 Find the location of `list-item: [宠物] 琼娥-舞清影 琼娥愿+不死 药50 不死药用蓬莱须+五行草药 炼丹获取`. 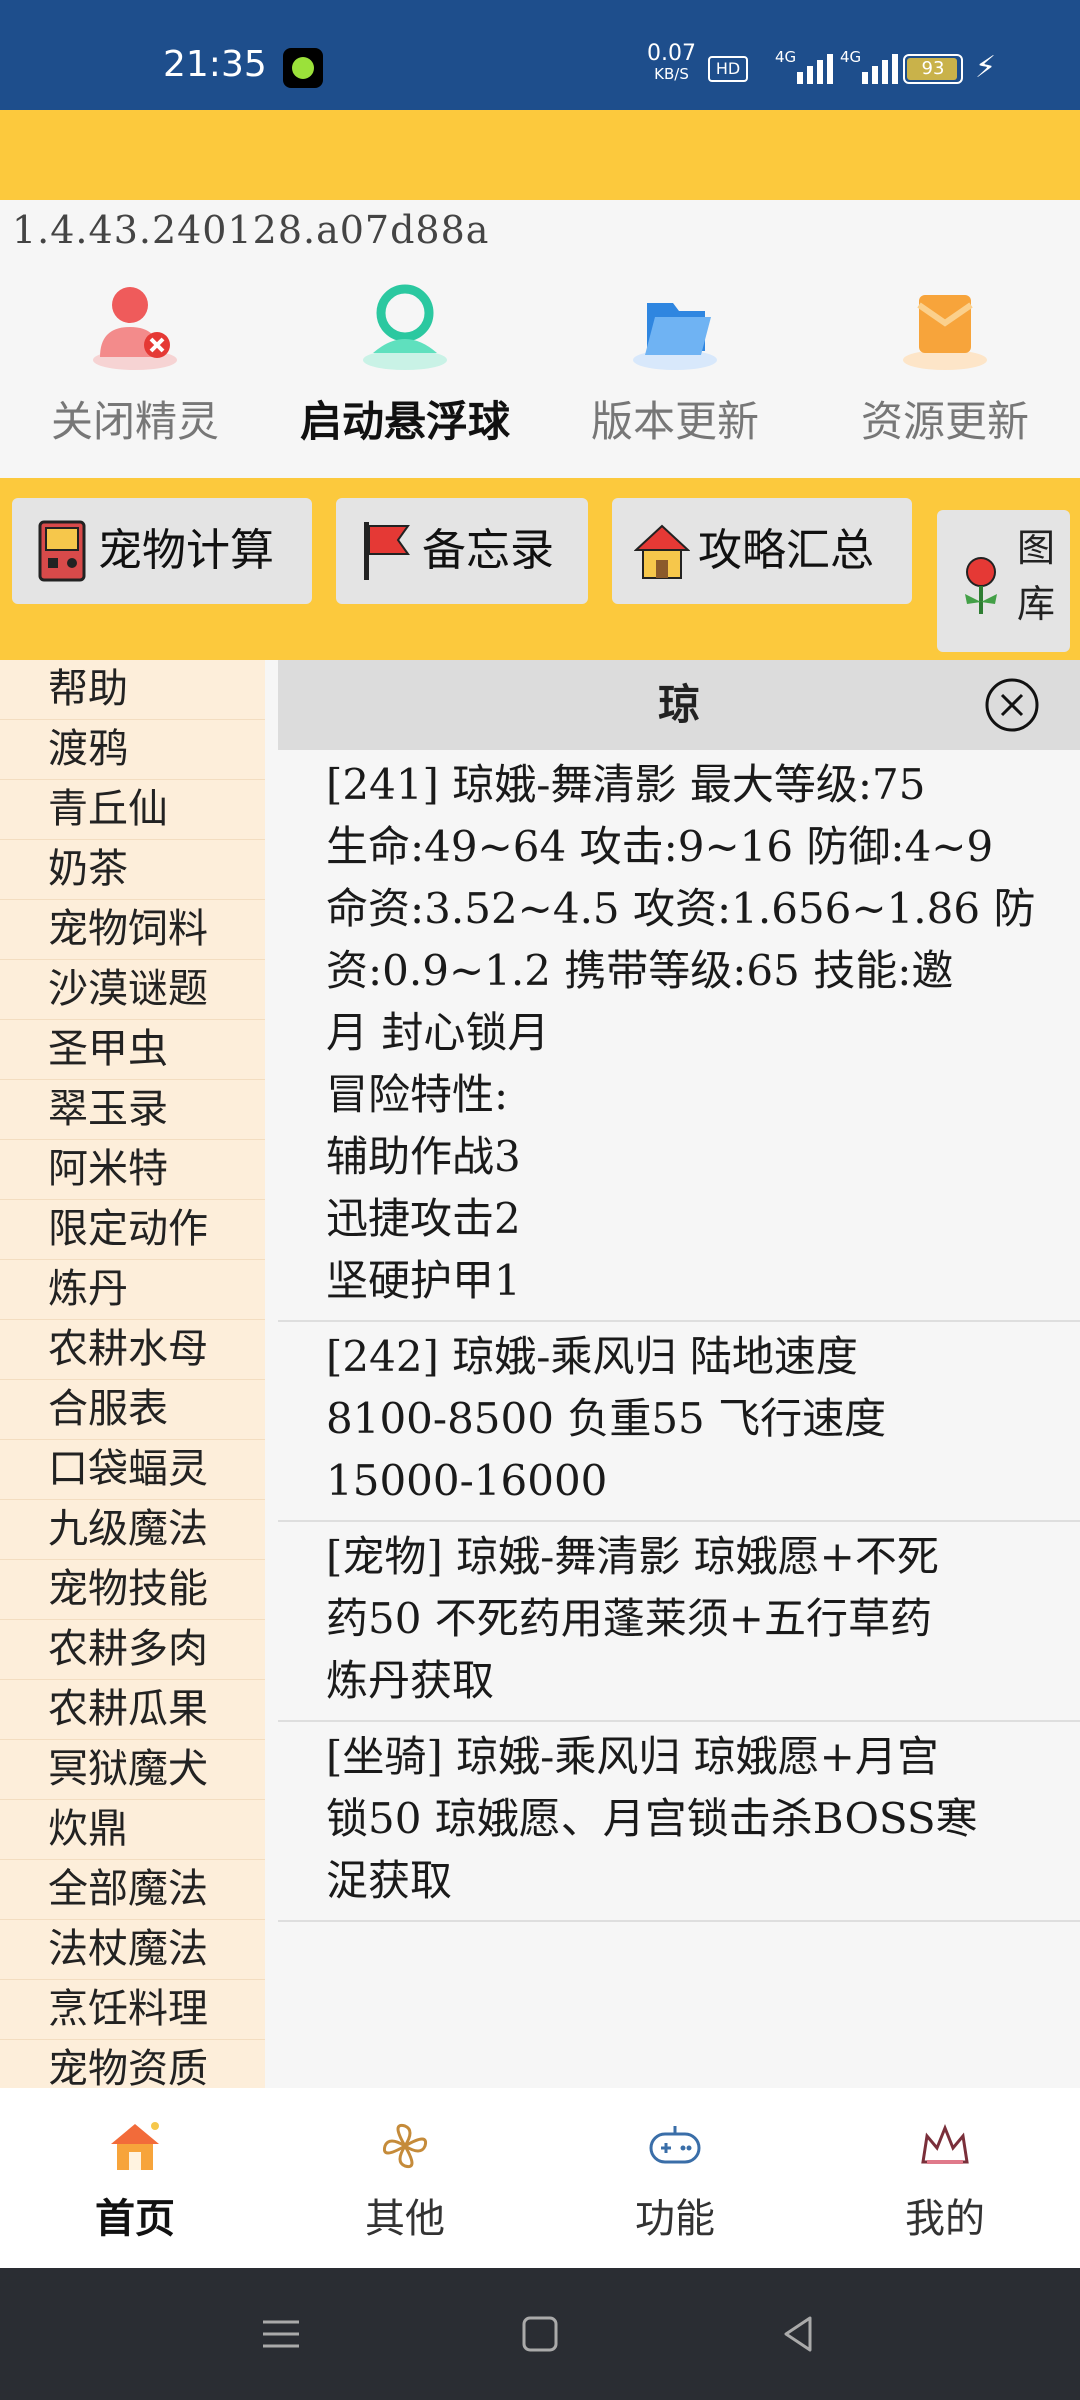

list-item: [宠物] 琼娥-舞清影 琼娥愿+不死 药50 不死药用蓬莱须+五行草药 炼丹获取 is located at coordinates (679, 1622).